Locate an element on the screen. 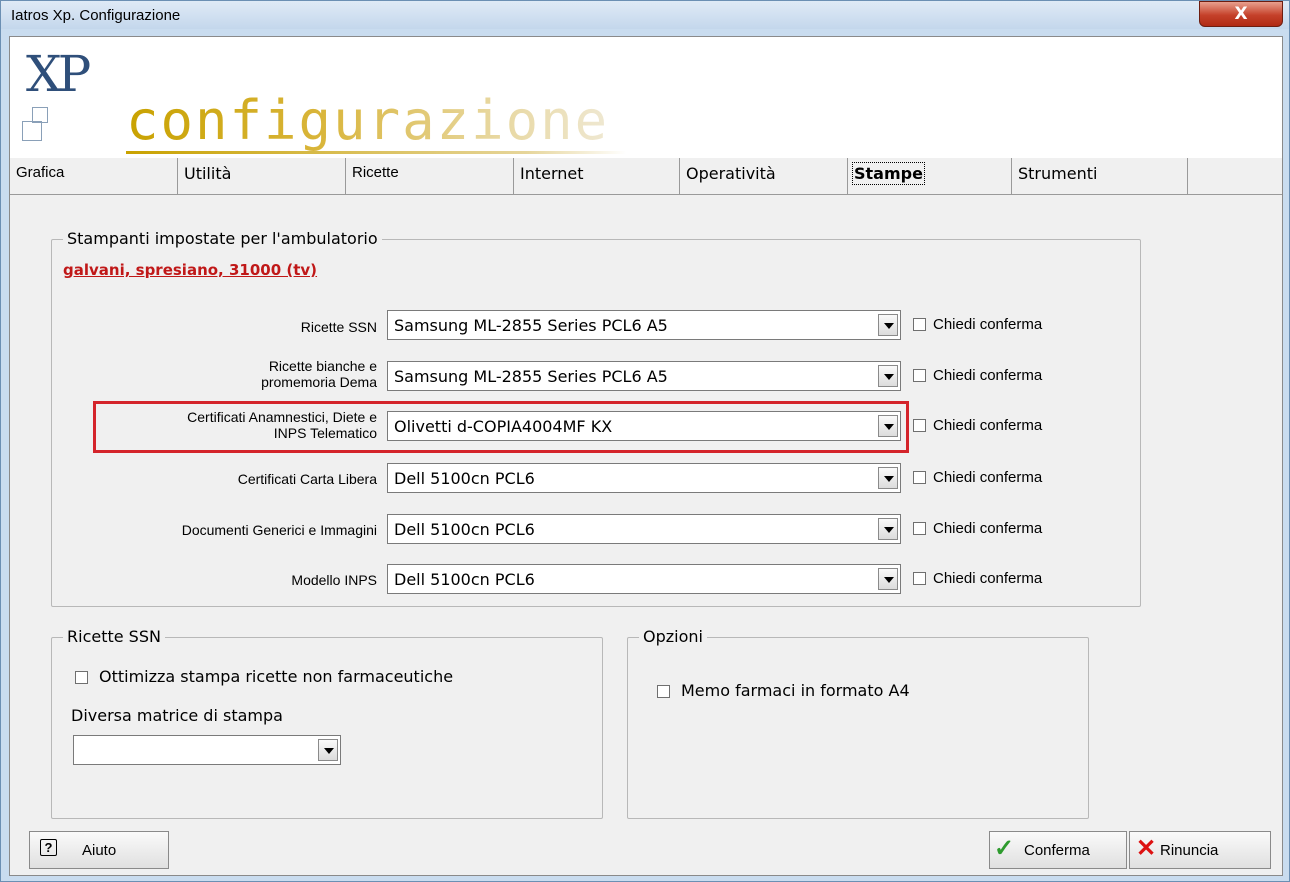 The image size is (1290, 882). printer-select-ricette-bianche: Samsung ML-2855 Series PCL6 A5 is located at coordinates (644, 376).